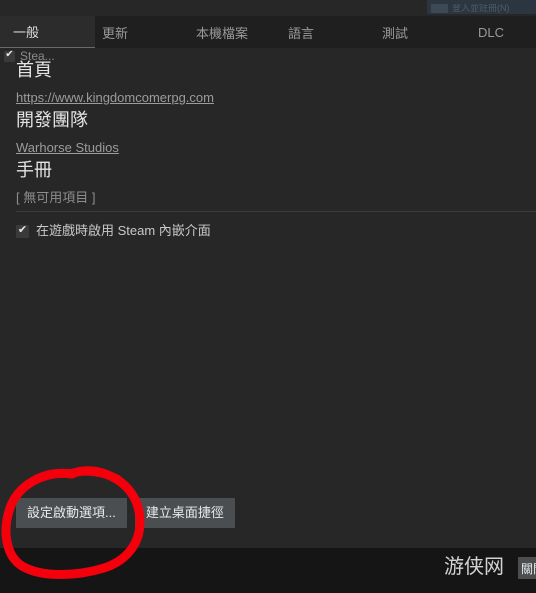  I want to click on steam-overlay-label: 在遊戲時啟用 Steam 內嵌介面, so click(123, 230).